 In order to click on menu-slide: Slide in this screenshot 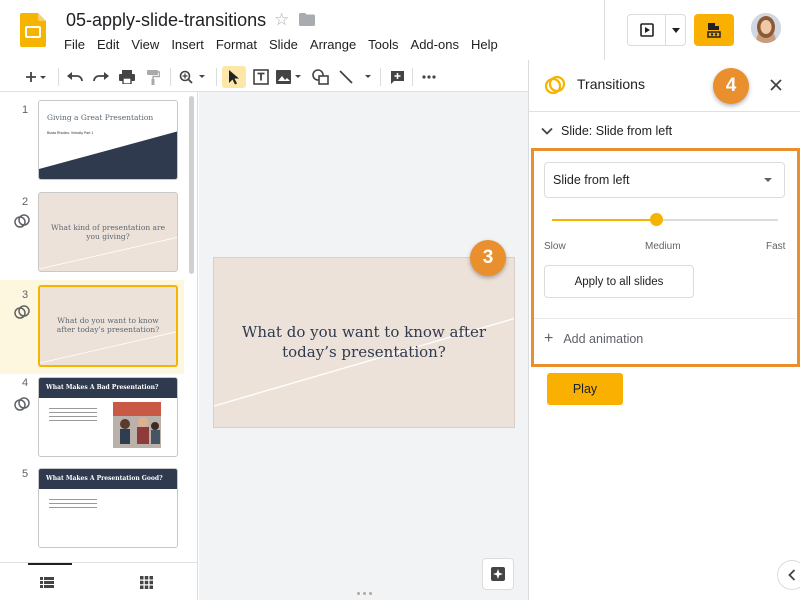, I will do `click(283, 44)`.